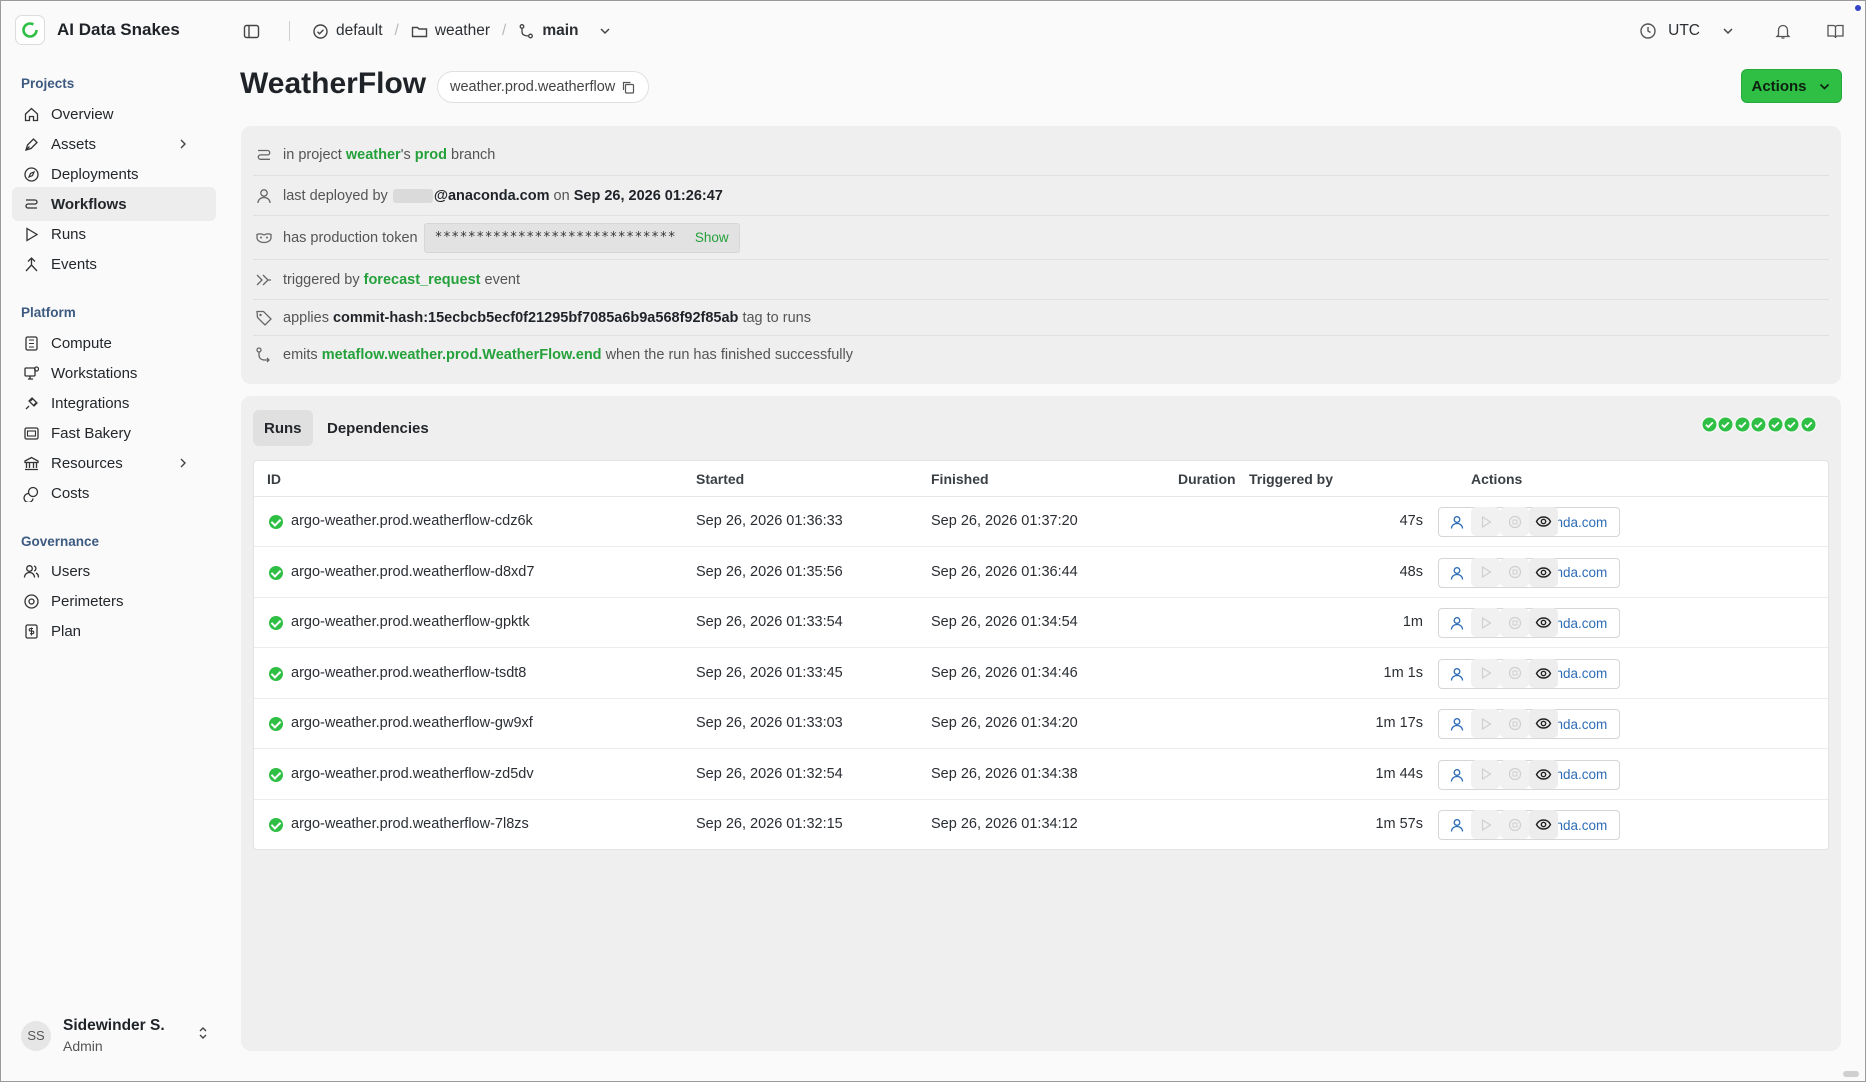  Describe the element at coordinates (251, 31) in the screenshot. I see `sidebar-toggle-icon` at that location.